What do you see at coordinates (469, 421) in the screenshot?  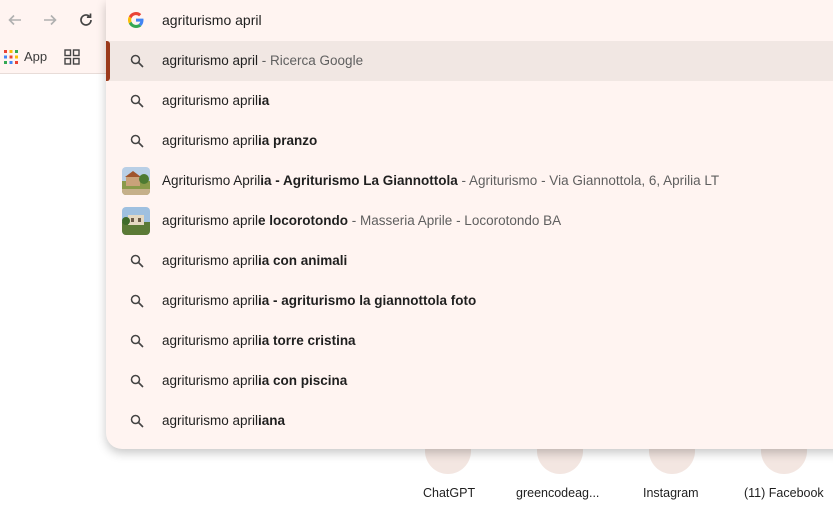 I see `suggestion-row: agriturismo apriliana` at bounding box center [469, 421].